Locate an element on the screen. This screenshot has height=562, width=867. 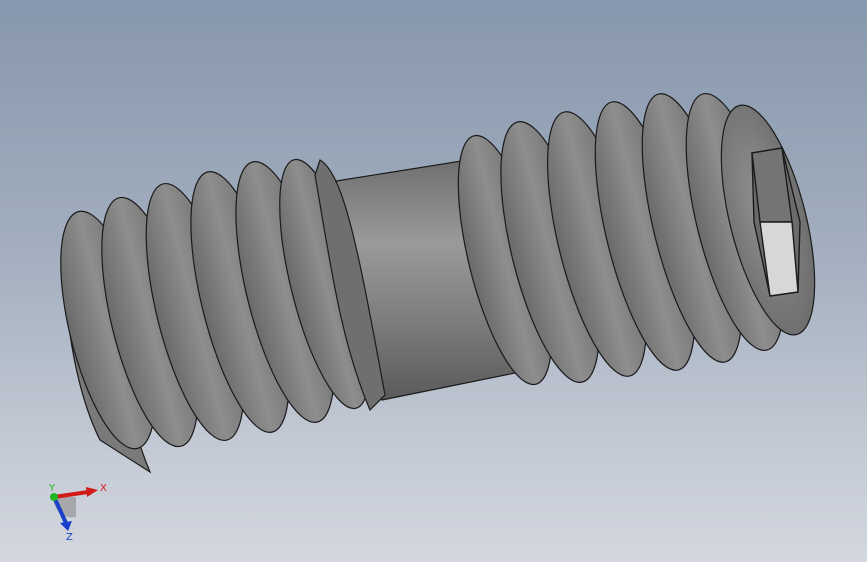
orientation-triad: X Y Z is located at coordinates (77, 513).